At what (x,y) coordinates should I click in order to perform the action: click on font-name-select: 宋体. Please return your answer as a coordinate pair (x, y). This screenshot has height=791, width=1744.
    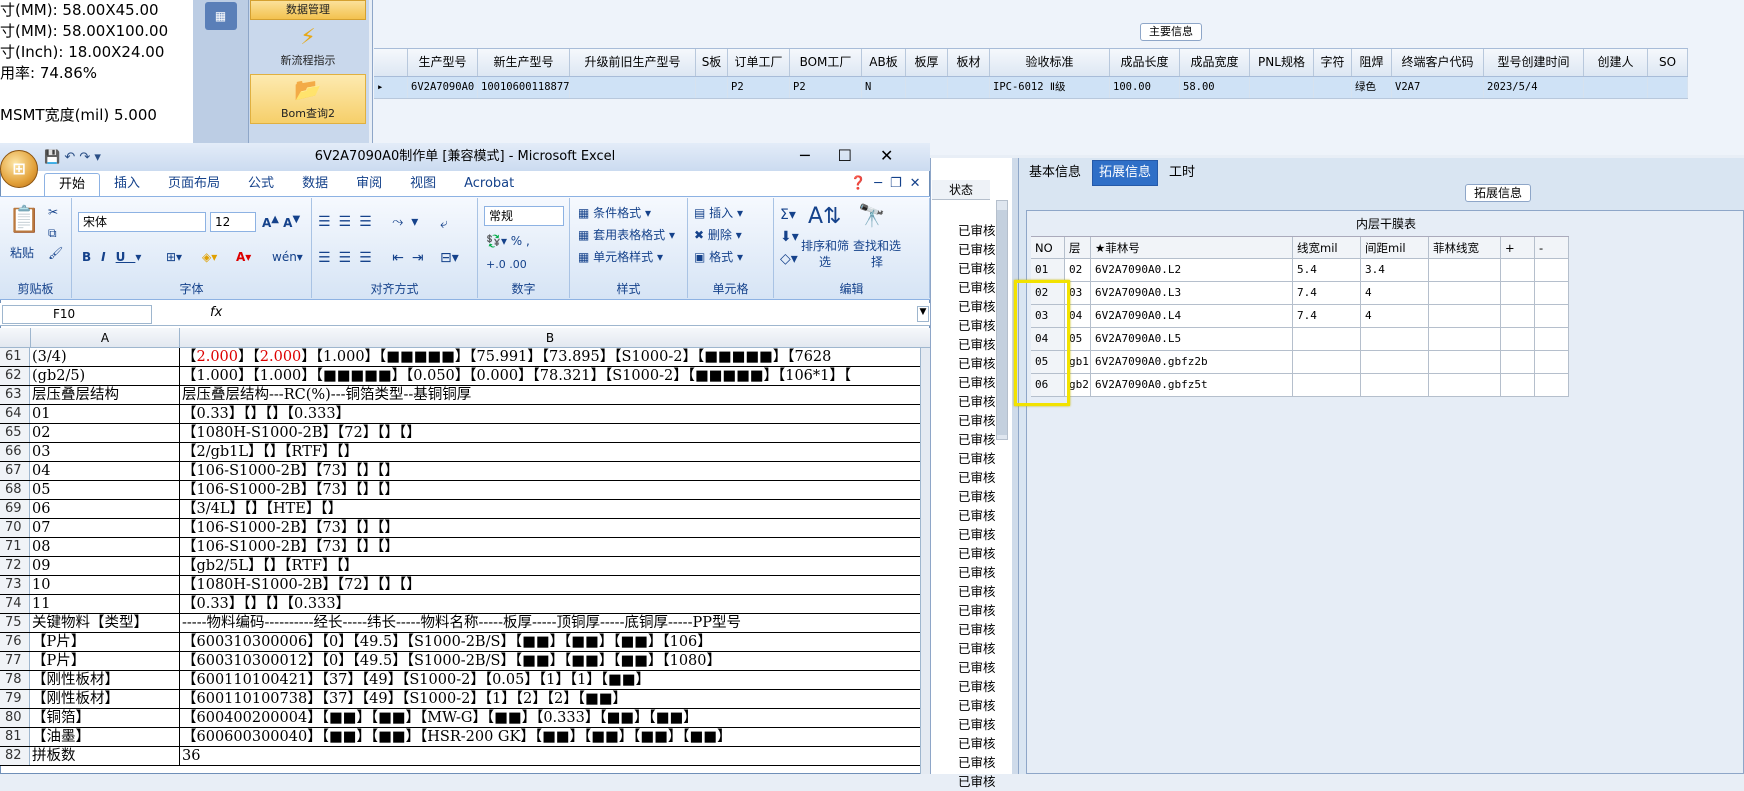
    Looking at the image, I should click on (142, 222).